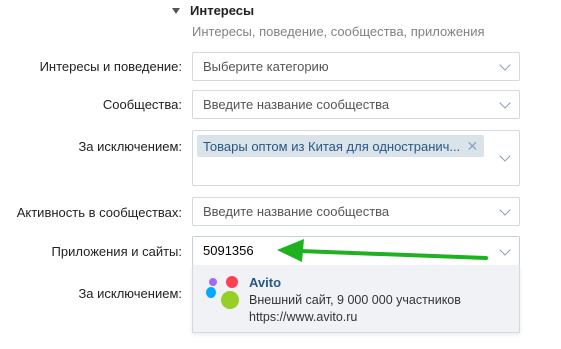  I want to click on apps-sites-input: 5091356, so click(356, 251).